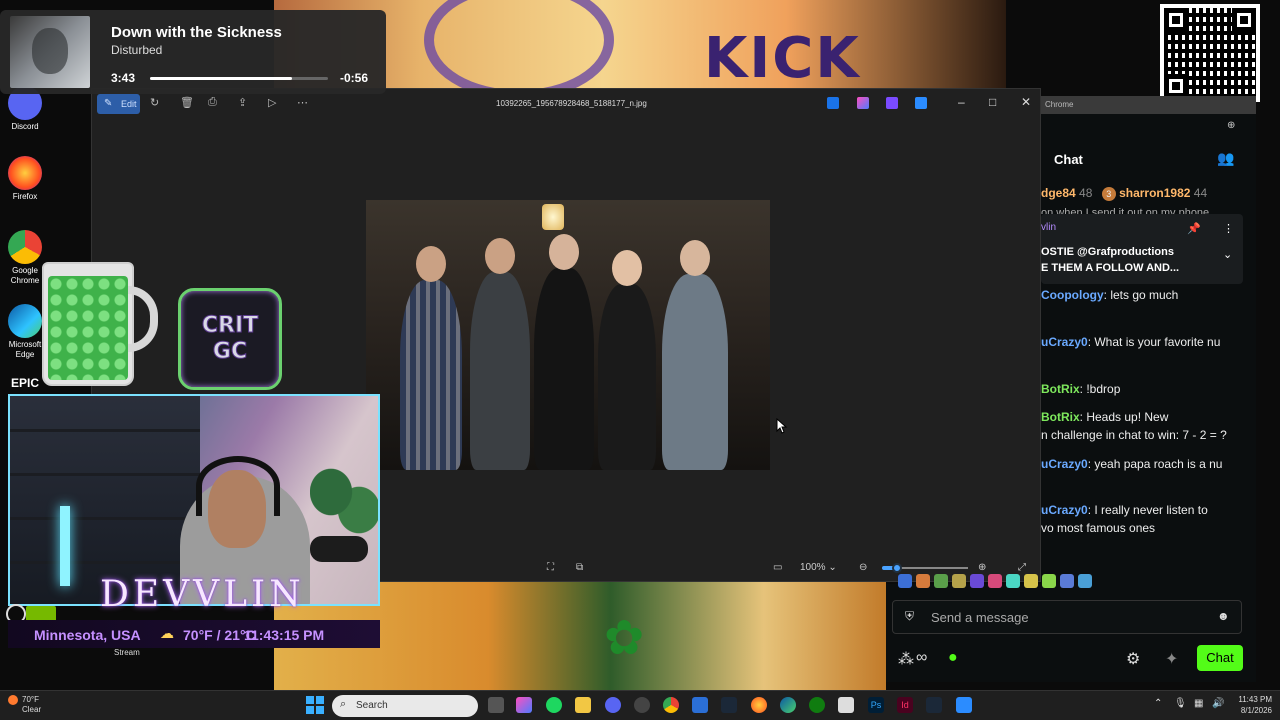  Describe the element at coordinates (671, 705) in the screenshot. I see `chrome-icon` at that location.